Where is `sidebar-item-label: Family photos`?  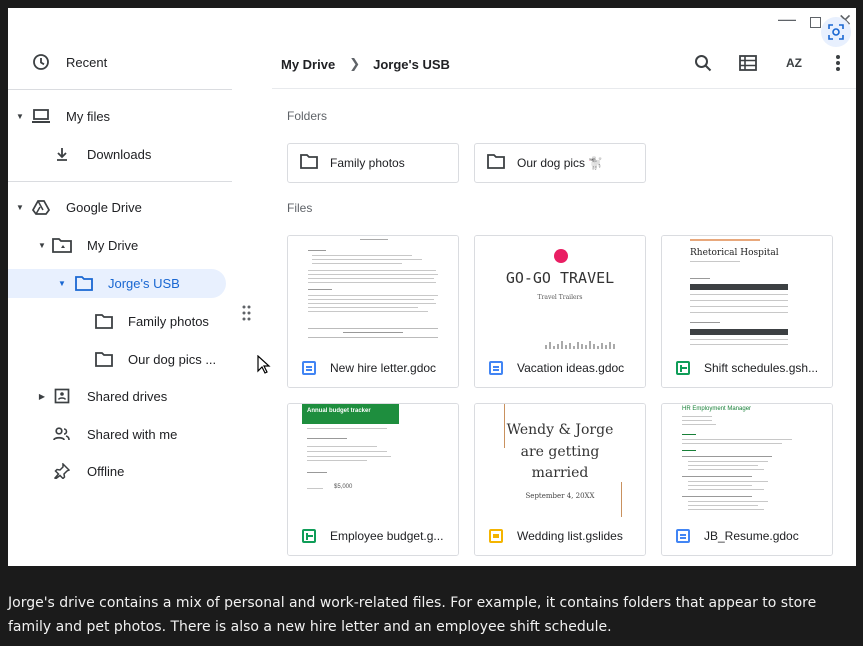 sidebar-item-label: Family photos is located at coordinates (168, 321).